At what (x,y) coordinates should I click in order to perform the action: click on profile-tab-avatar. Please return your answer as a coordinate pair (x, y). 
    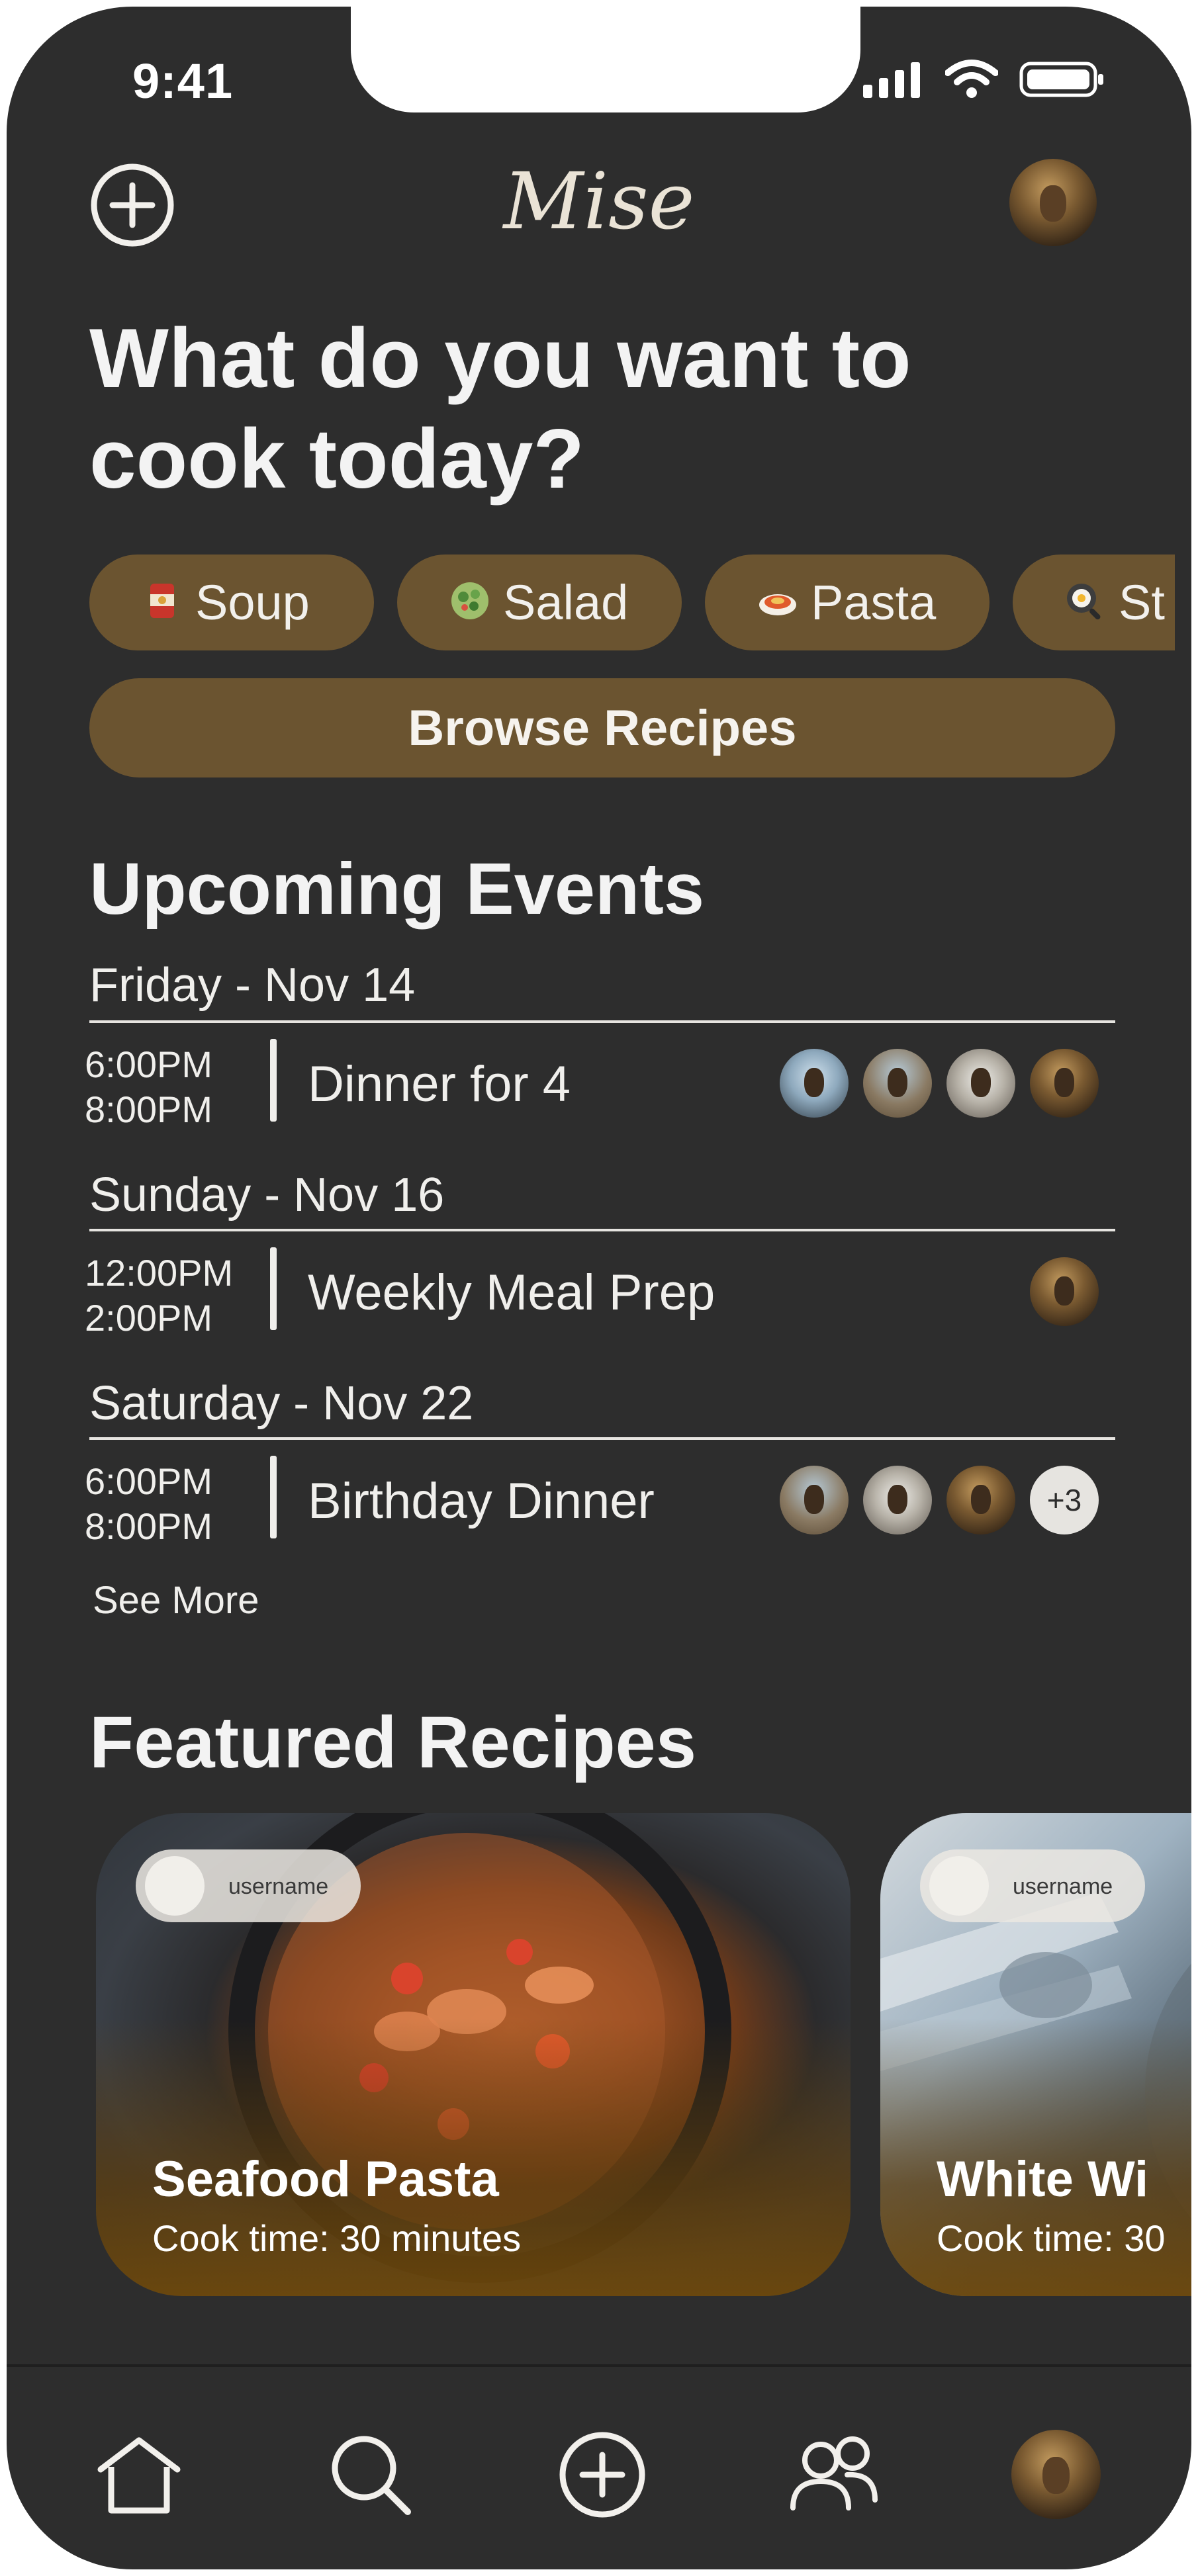
    Looking at the image, I should click on (1056, 2474).